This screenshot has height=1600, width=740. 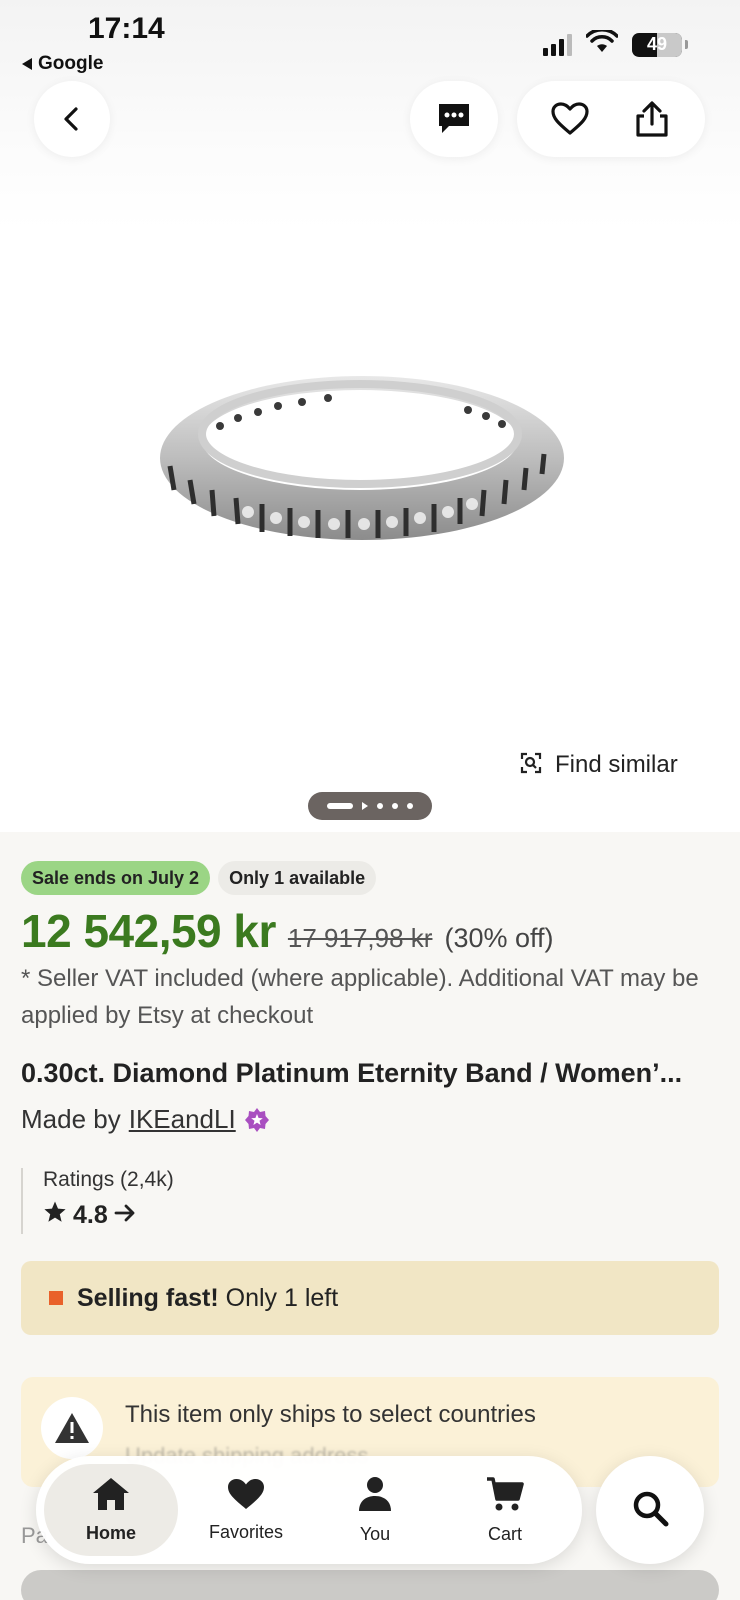 I want to click on favorite-share-group, so click(x=611, y=119).